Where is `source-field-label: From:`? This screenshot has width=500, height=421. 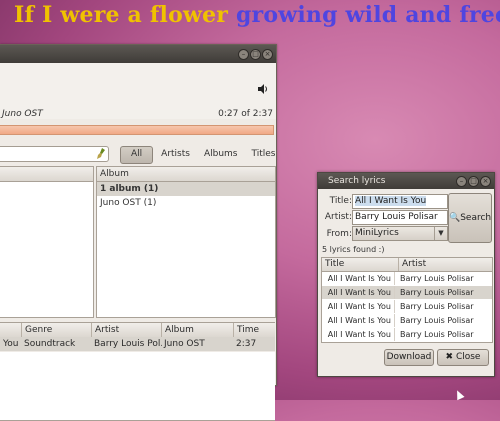
source-field-label: From: is located at coordinates (339, 234).